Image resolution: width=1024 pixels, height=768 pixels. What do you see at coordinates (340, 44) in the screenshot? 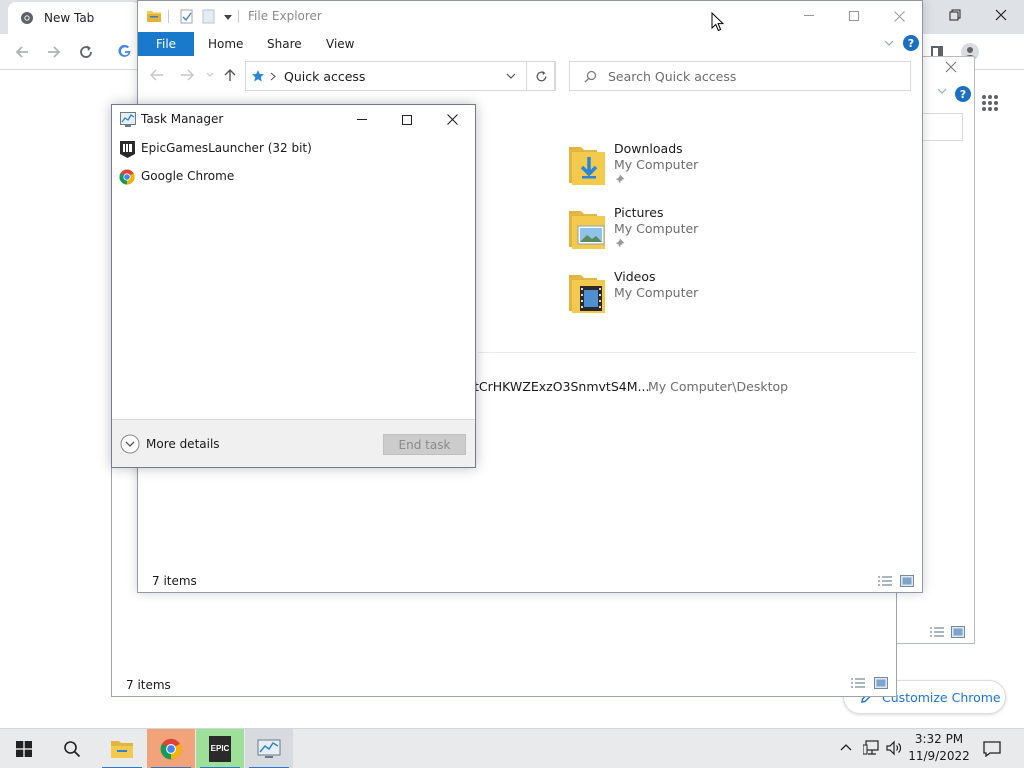
I see `ribbon-tab-view: View` at bounding box center [340, 44].